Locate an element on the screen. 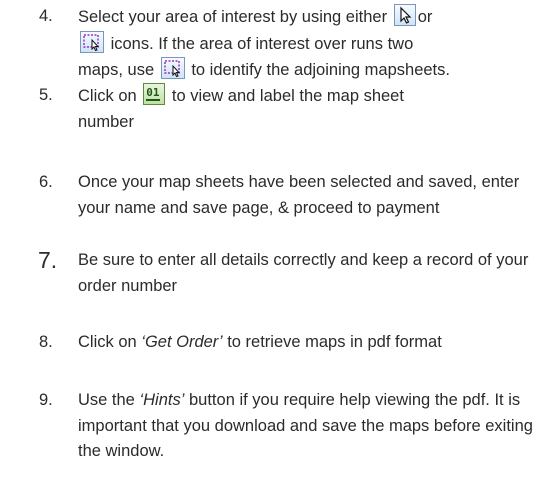  mapsheet-number-icon: 01 is located at coordinates (154, 94).